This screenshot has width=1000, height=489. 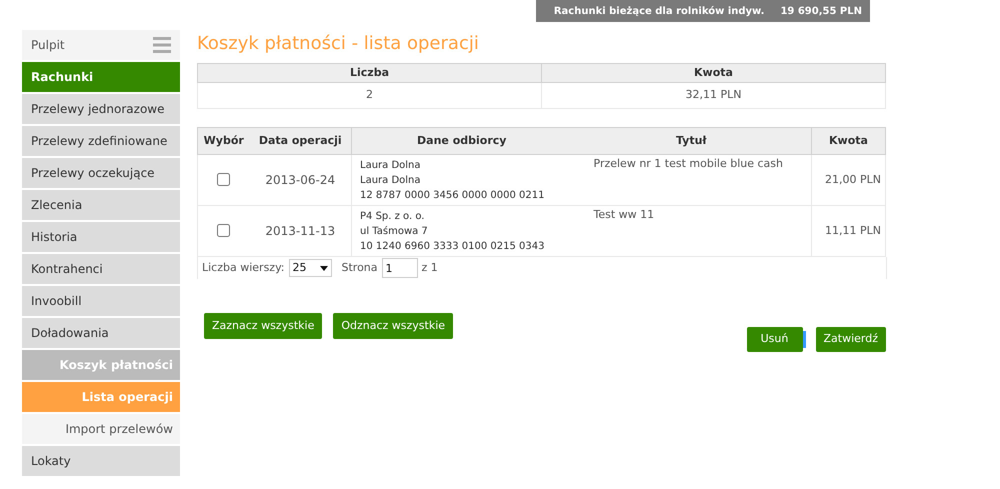 What do you see at coordinates (453, 181) in the screenshot?
I see `table-cell-text: Laura Dolna Laura Dolna 12 8787 0000 3456 0000 0000 0211` at bounding box center [453, 181].